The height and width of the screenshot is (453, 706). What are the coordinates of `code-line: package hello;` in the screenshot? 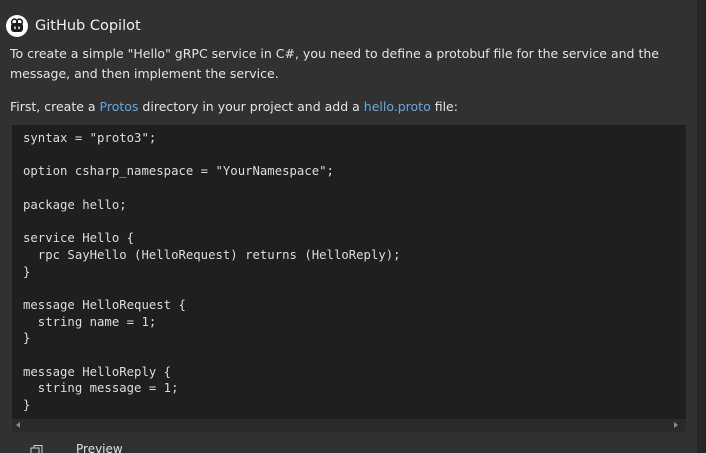 It's located at (75, 204).